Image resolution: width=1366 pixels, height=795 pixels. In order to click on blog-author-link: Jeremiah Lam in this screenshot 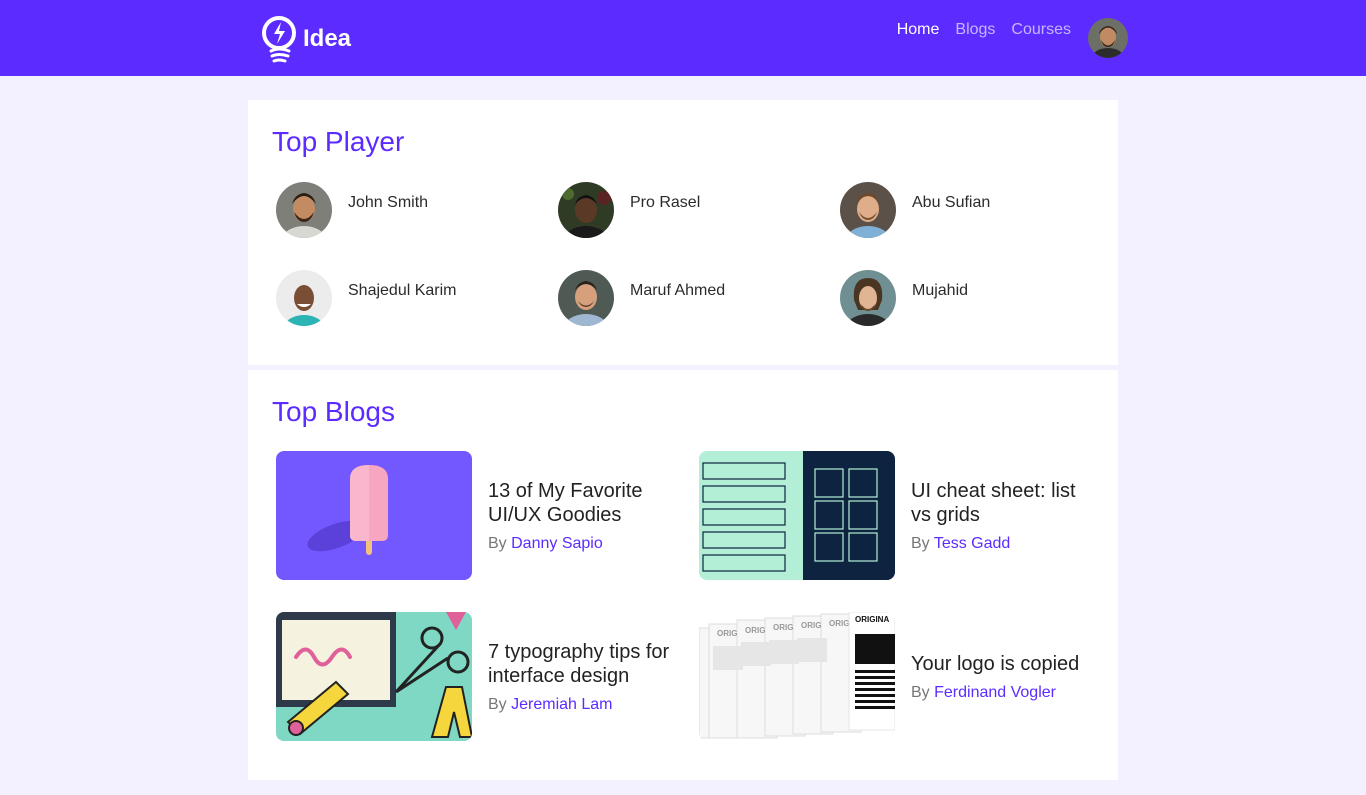, I will do `click(561, 704)`.